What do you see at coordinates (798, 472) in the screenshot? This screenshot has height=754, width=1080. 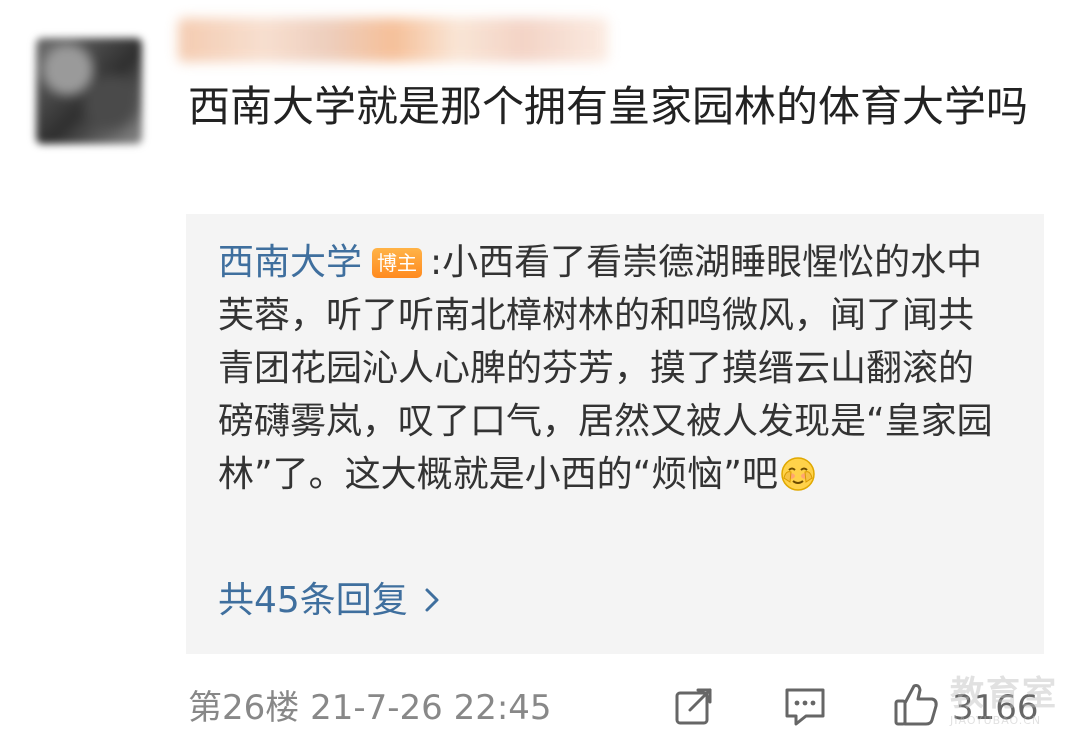 I see `shy-face-emoji-icon` at bounding box center [798, 472].